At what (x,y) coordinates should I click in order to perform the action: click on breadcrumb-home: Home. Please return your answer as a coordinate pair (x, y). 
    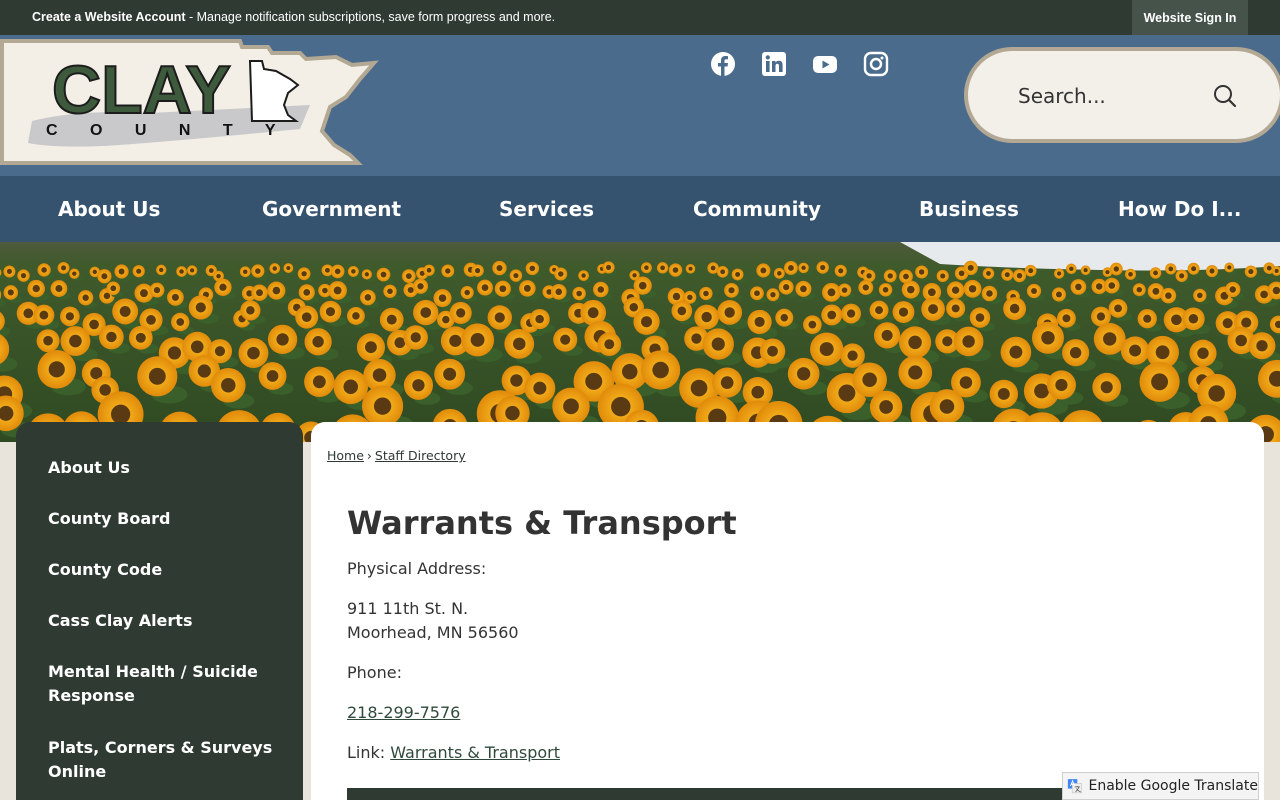
    Looking at the image, I should click on (345, 455).